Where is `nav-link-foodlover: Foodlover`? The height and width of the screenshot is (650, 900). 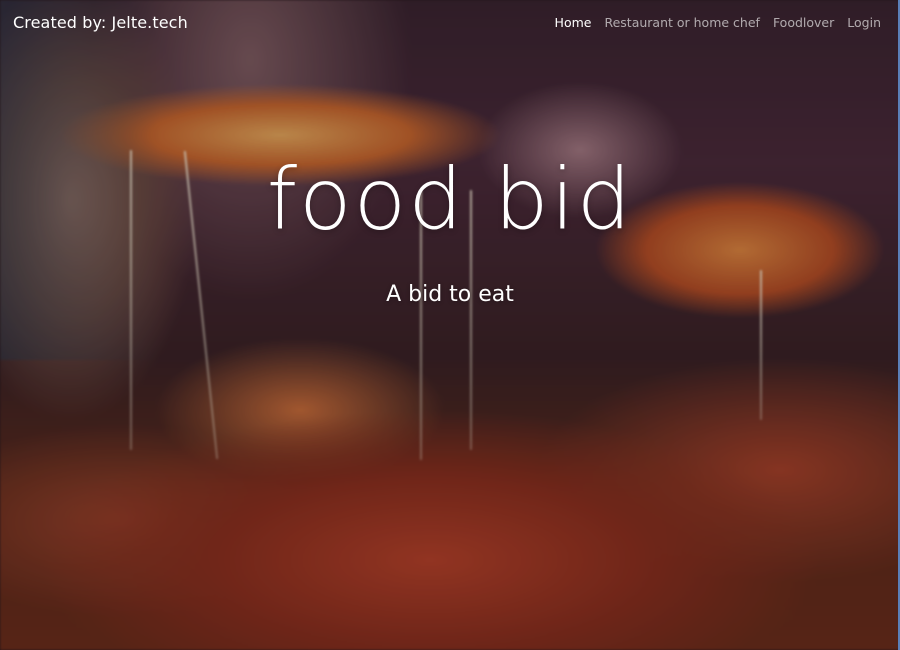 nav-link-foodlover: Foodlover is located at coordinates (803, 22).